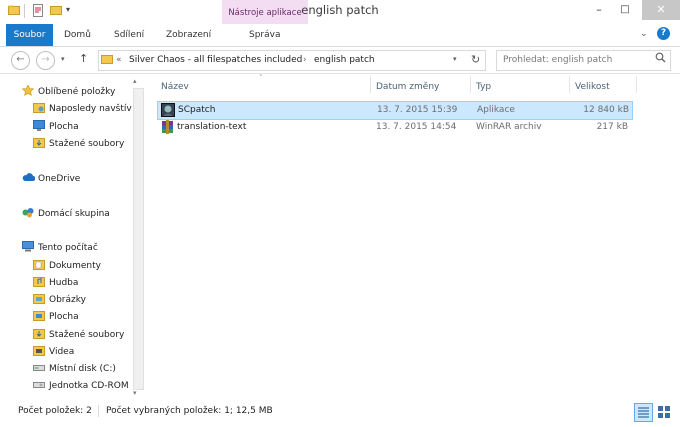 This screenshot has width=680, height=427. What do you see at coordinates (90, 109) in the screenshot?
I see `nav-item-label: Naposledy navštív` at bounding box center [90, 109].